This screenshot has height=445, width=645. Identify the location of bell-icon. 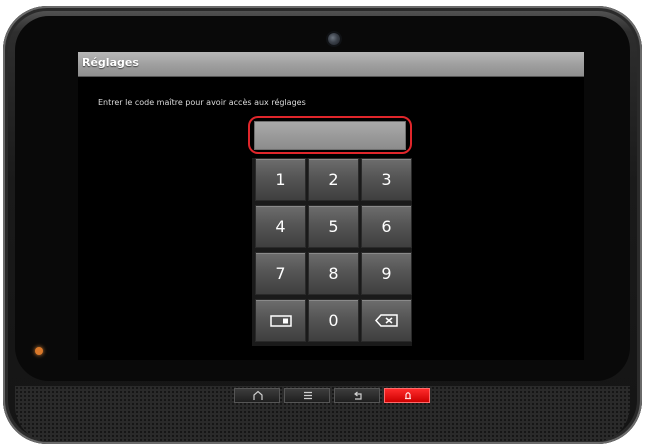
(408, 396).